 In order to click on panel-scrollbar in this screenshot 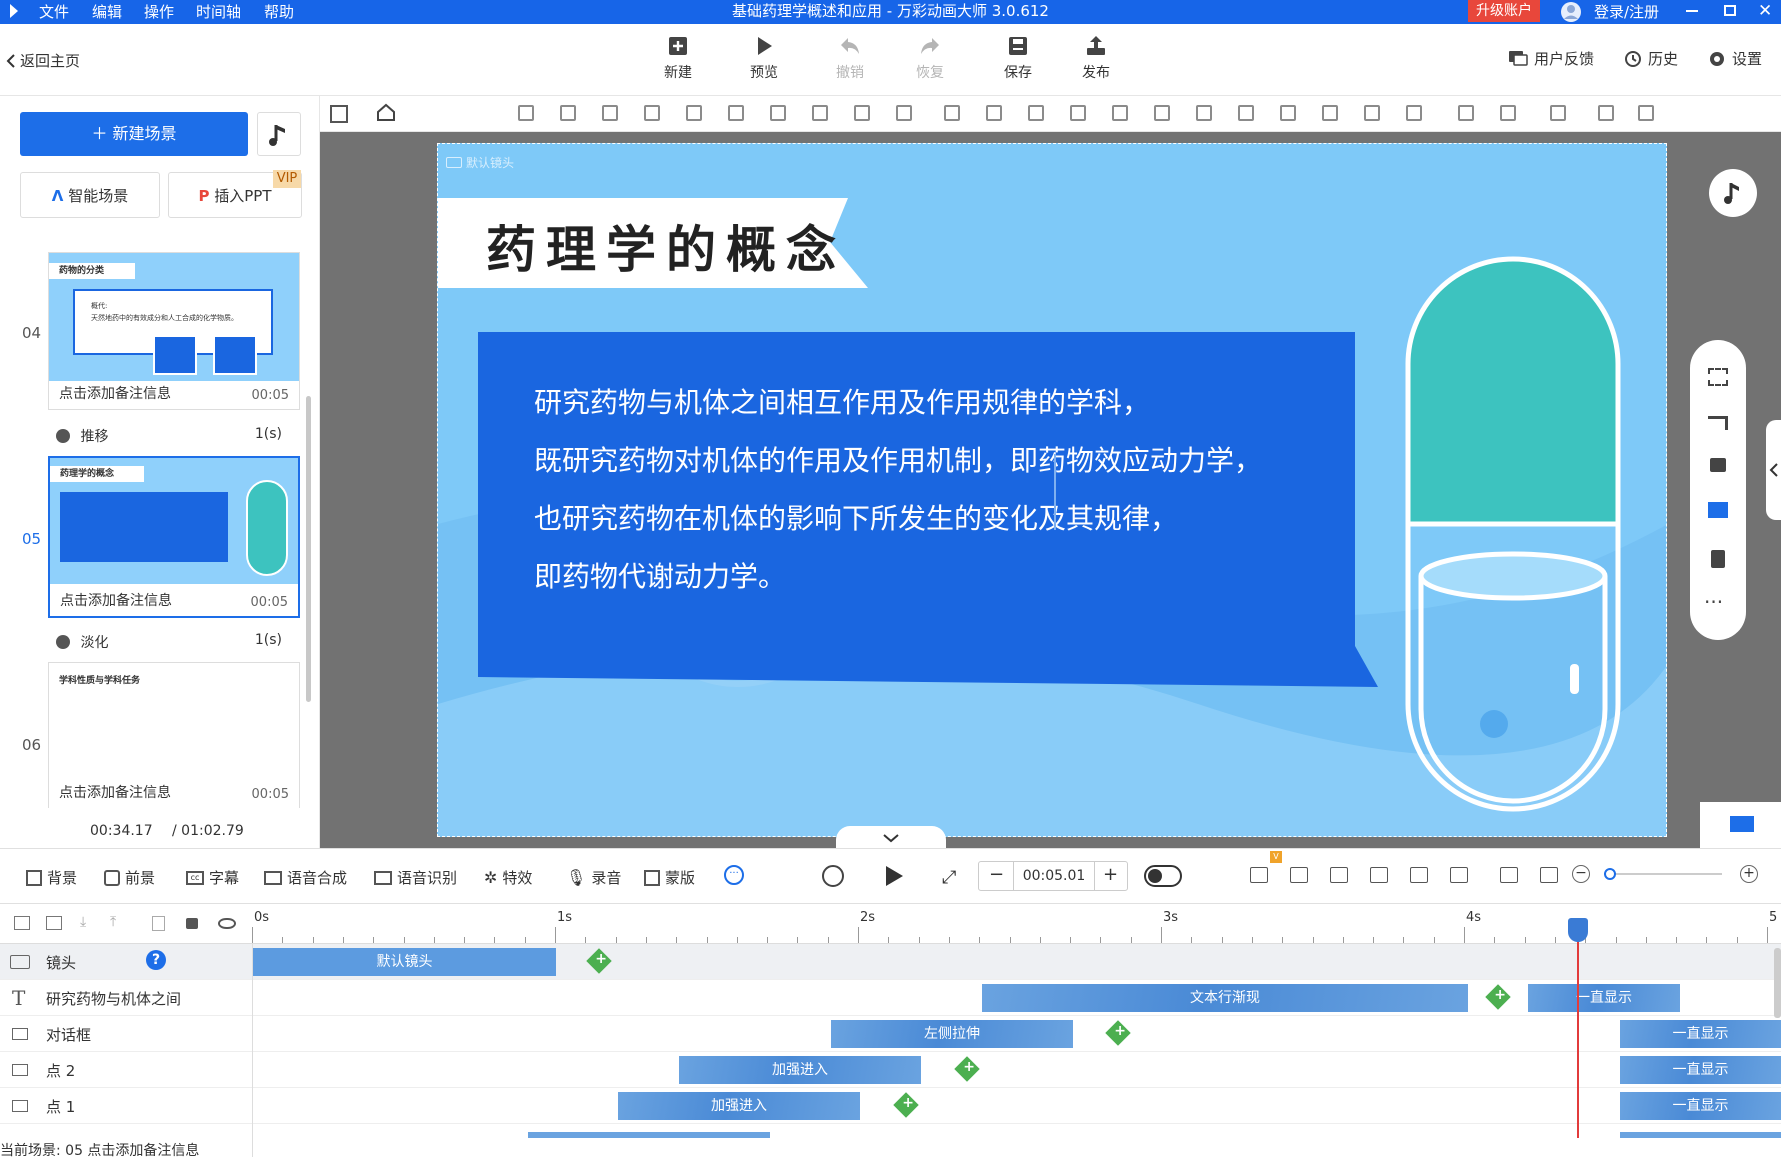, I will do `click(308, 549)`.